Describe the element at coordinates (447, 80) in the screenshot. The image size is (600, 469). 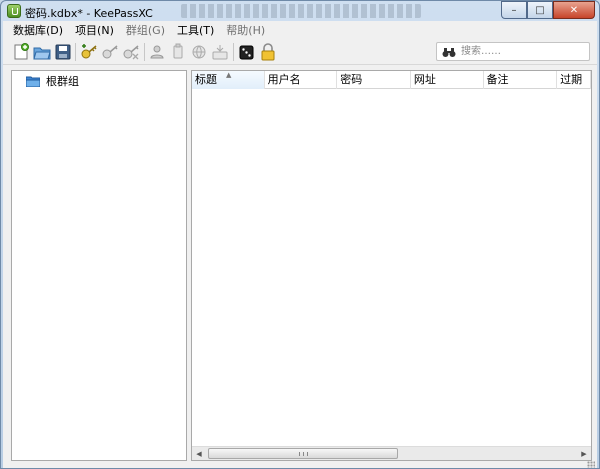
I see `column-header-url: 网址` at that location.